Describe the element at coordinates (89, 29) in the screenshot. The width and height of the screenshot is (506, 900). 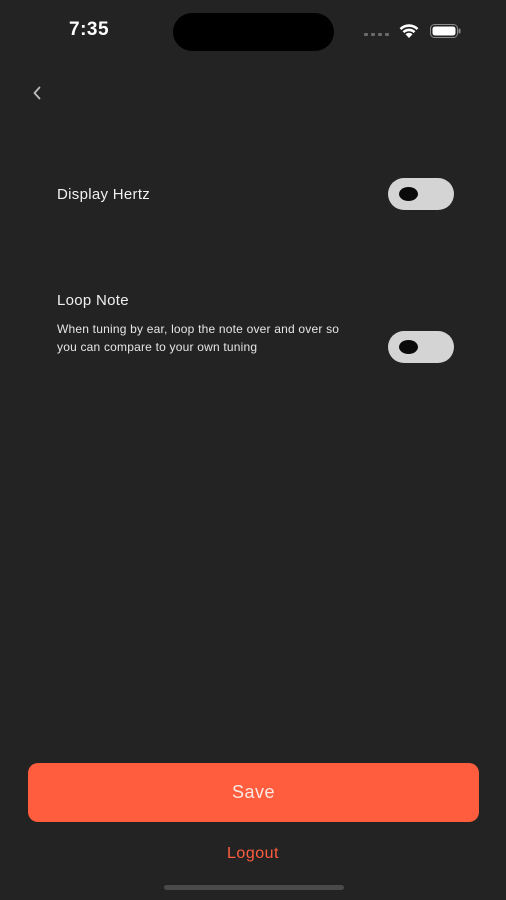
I see `status-time: 7:35` at that location.